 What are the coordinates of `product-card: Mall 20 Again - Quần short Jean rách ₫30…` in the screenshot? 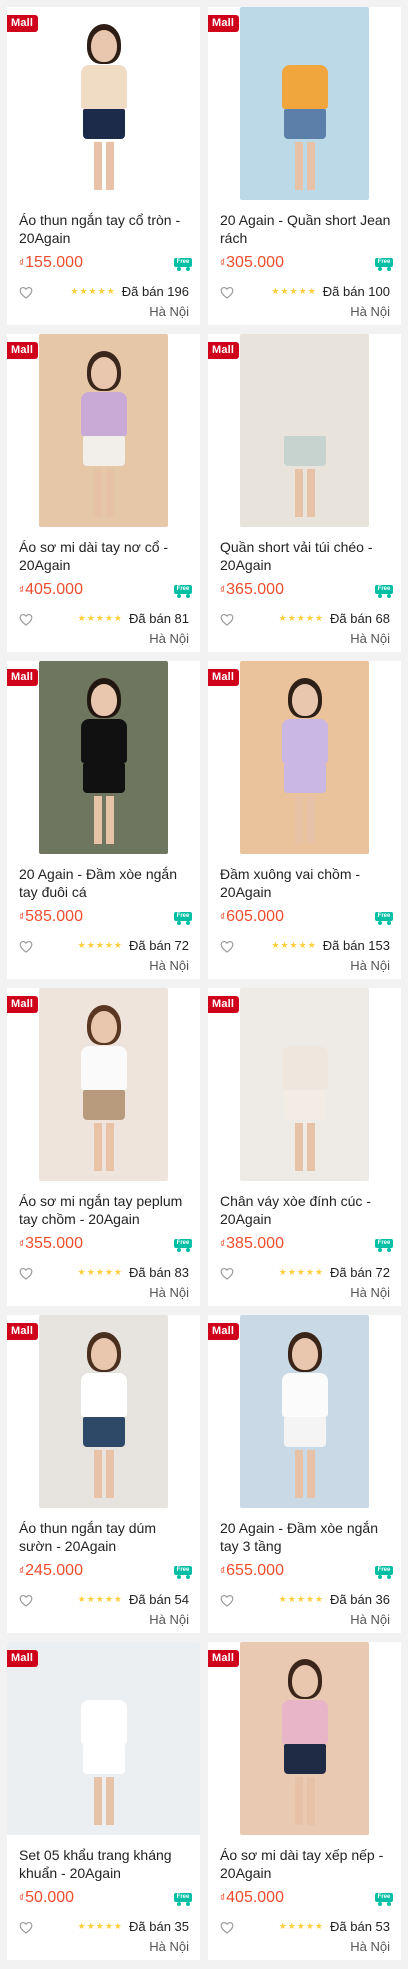 It's located at (304, 166).